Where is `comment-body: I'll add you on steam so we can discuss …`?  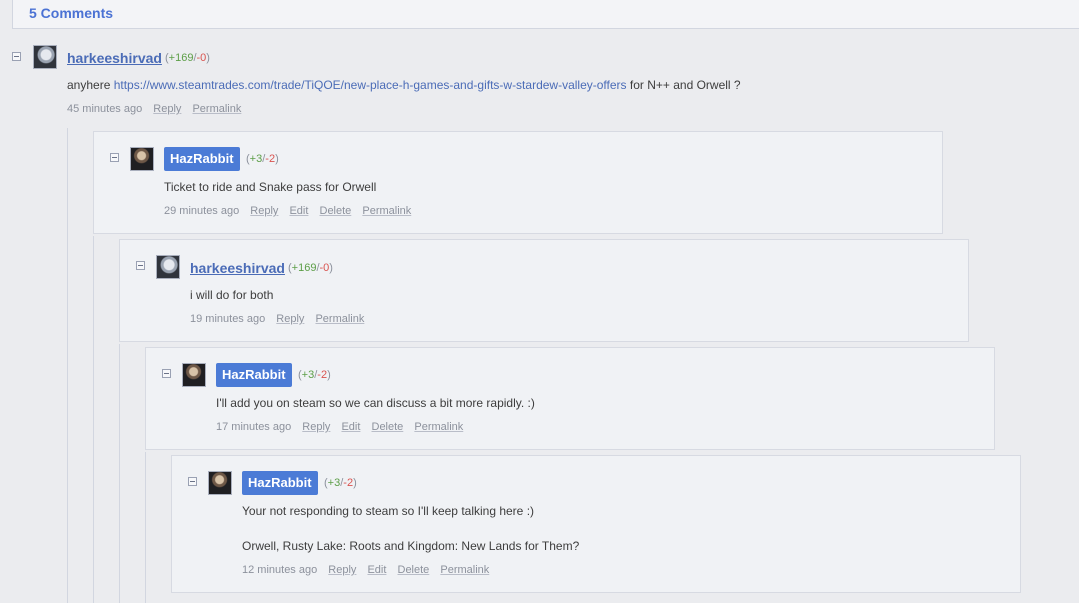 comment-body: I'll add you on steam so we can discuss … is located at coordinates (375, 403).